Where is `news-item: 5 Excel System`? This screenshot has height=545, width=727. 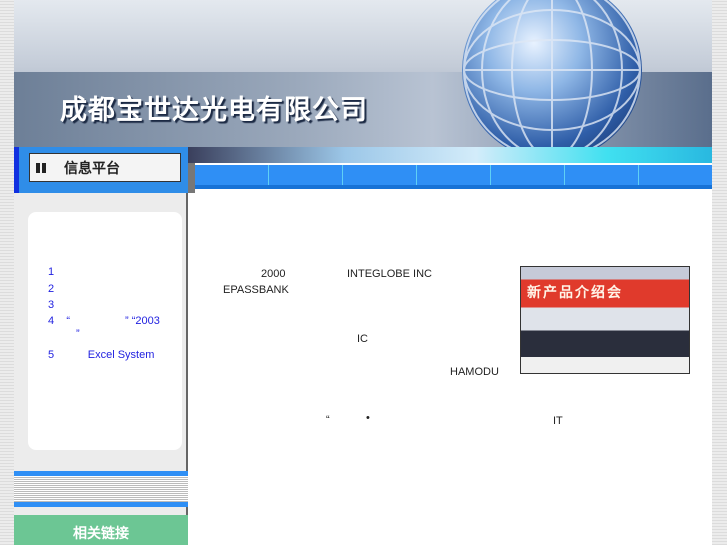
news-item: 5 Excel System is located at coordinates (101, 355).